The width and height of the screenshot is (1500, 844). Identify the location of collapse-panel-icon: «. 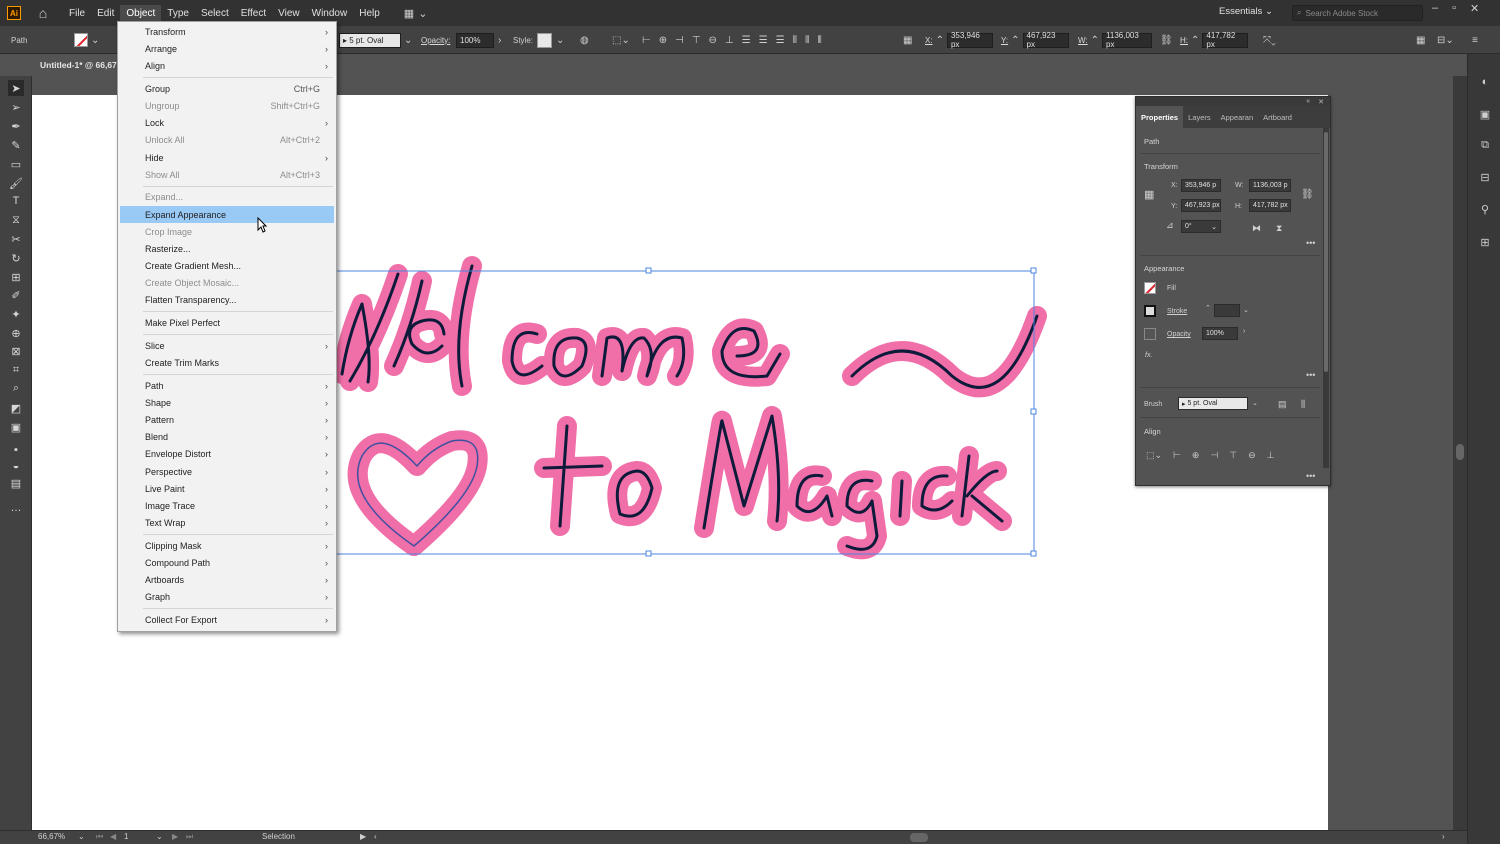
(1308, 101).